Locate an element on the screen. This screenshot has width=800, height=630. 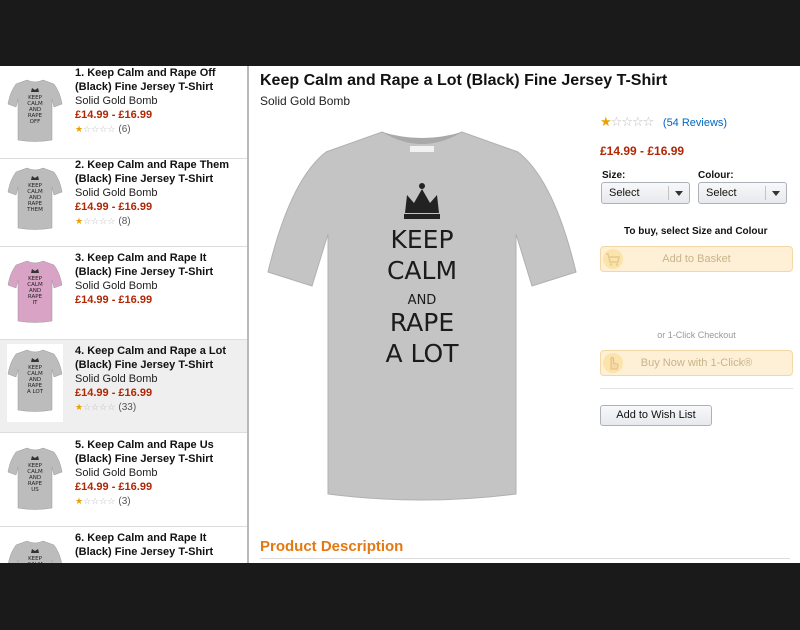
slogan-line: AND is located at coordinates (422, 300).